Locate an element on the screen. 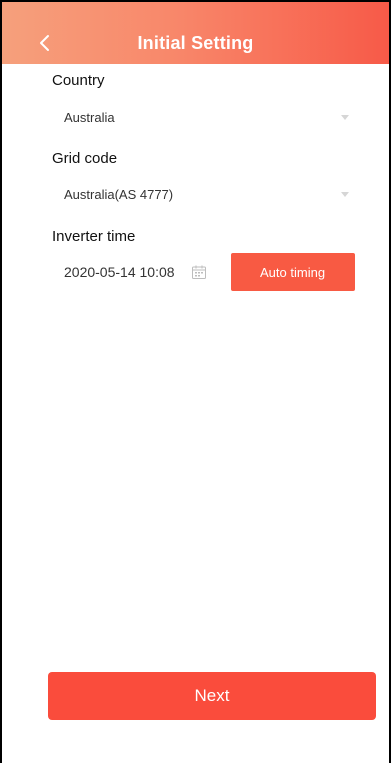 The width and height of the screenshot is (391, 763). grid-code-label: Grid code is located at coordinates (85, 158).